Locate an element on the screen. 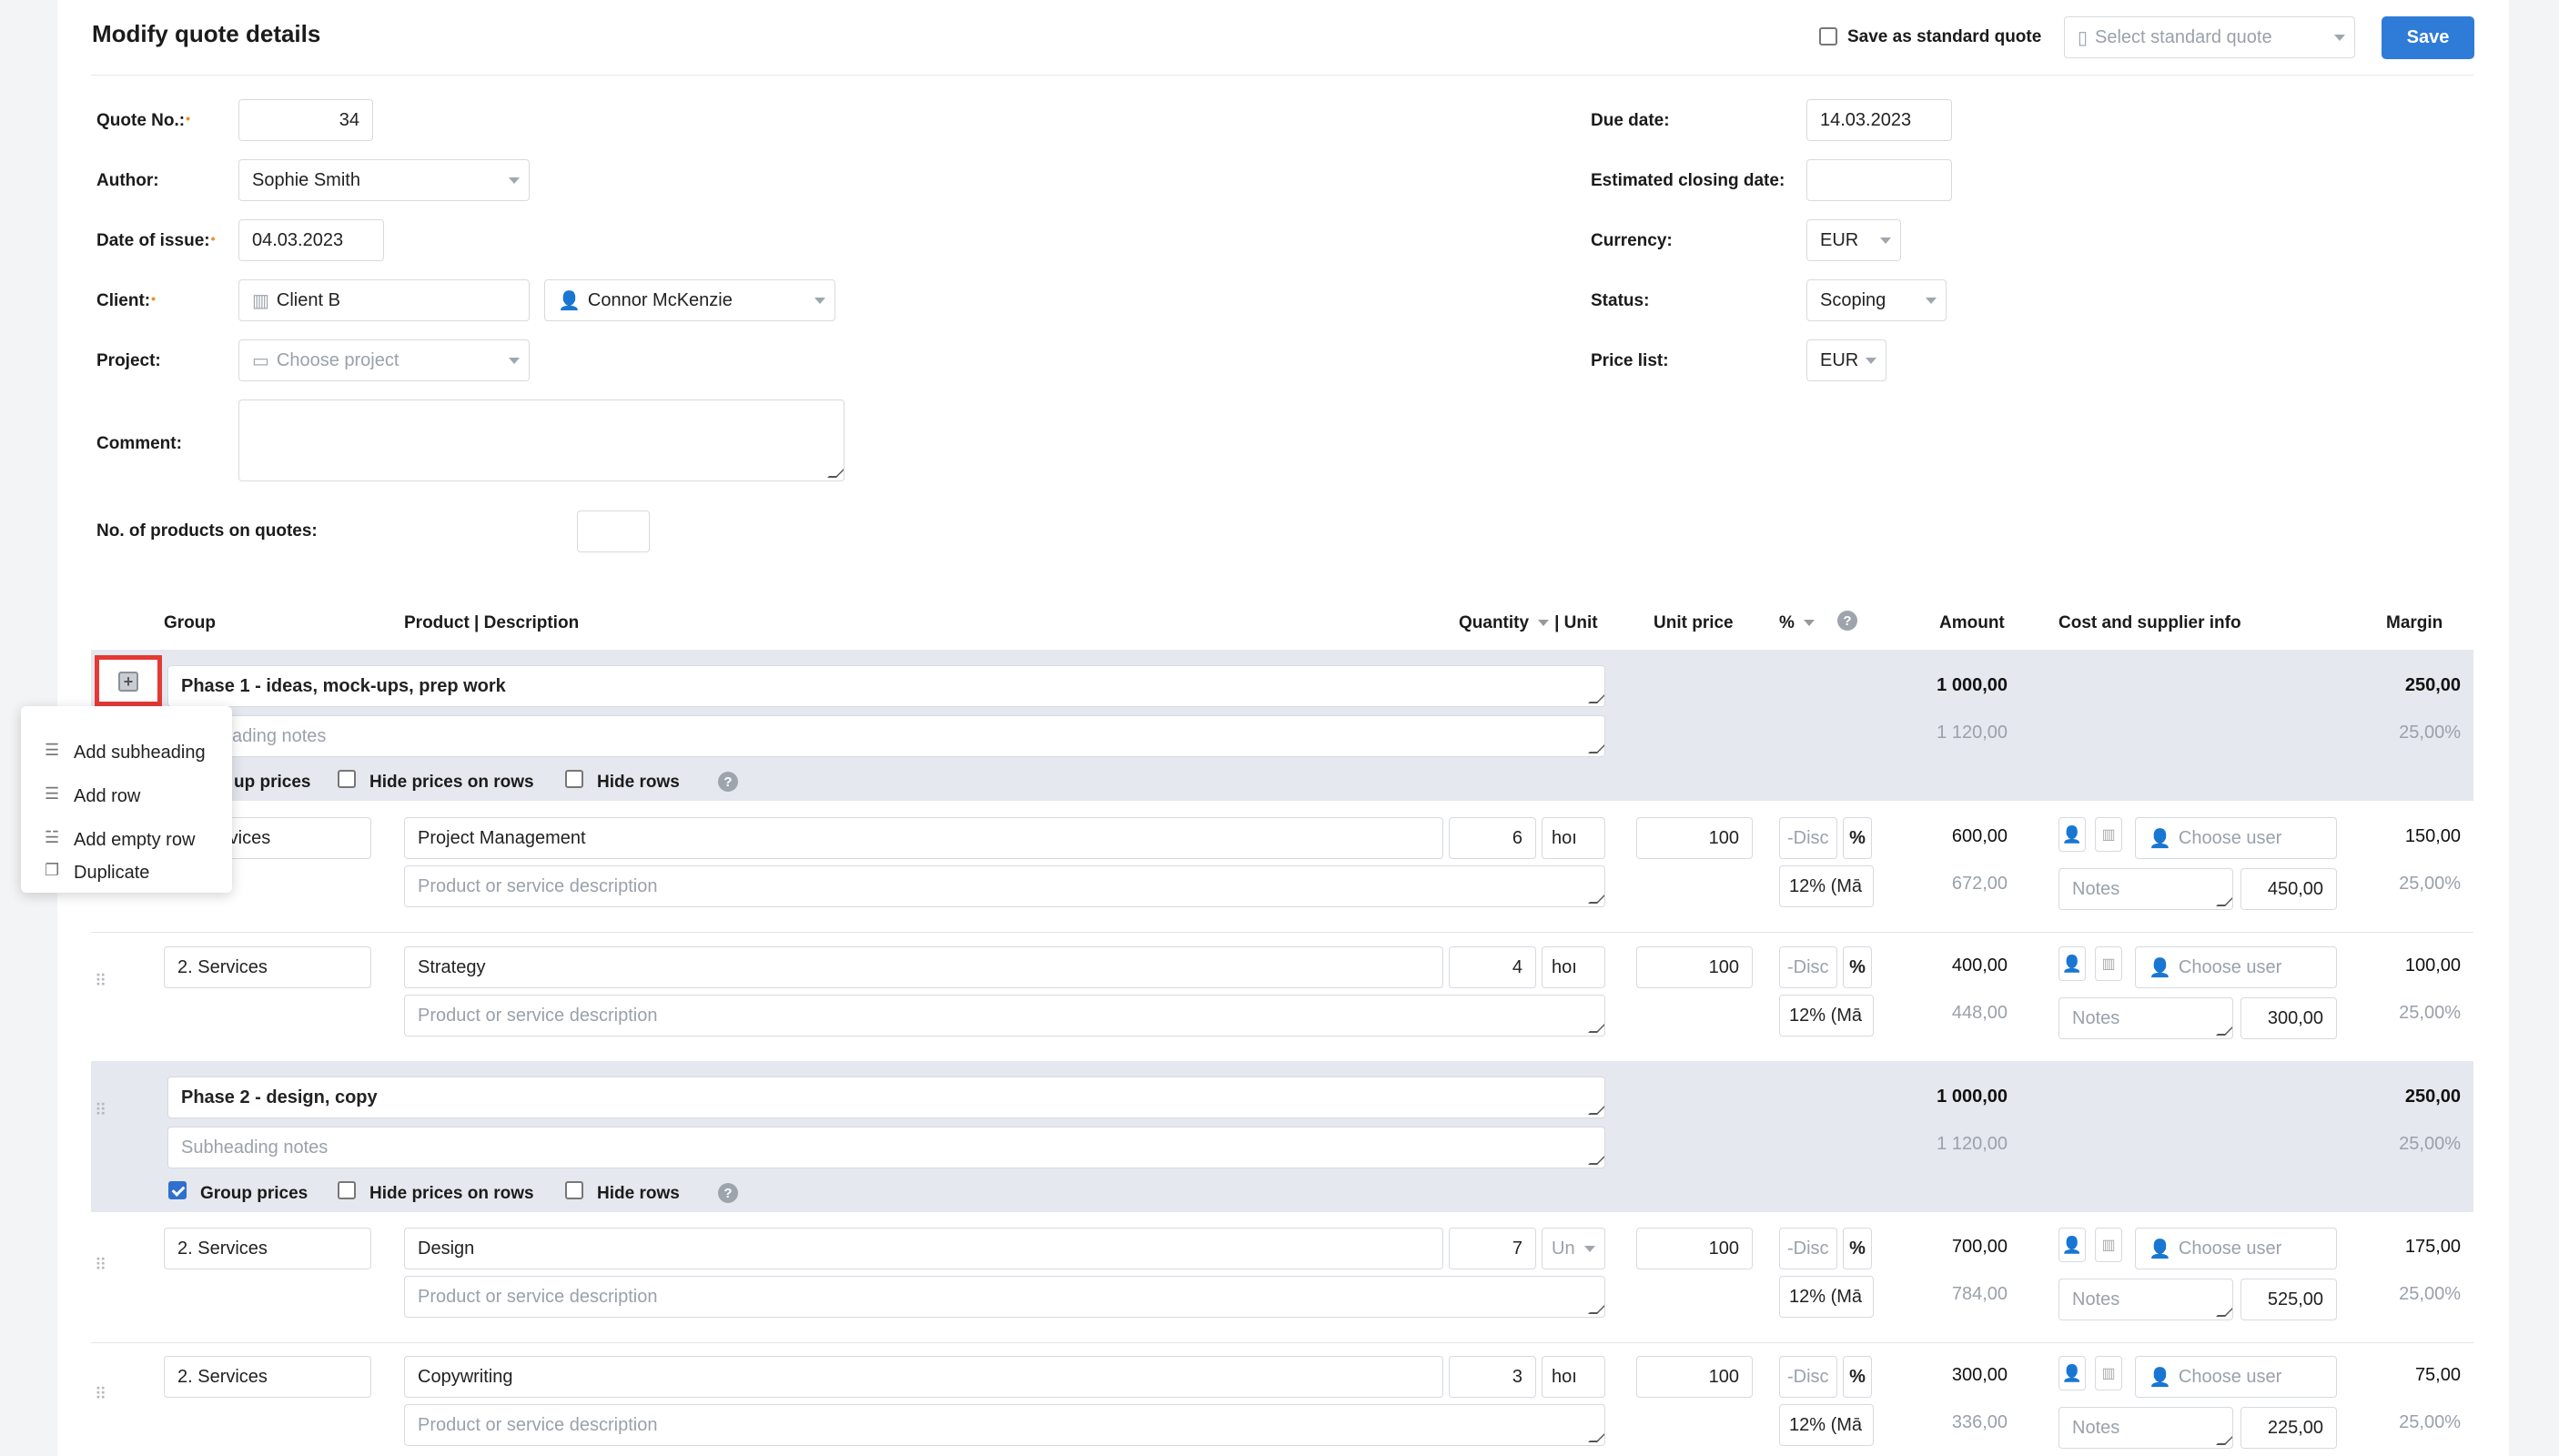 The image size is (2559, 1456). col-quantity: Quantity | Unit is located at coordinates (1528, 623).